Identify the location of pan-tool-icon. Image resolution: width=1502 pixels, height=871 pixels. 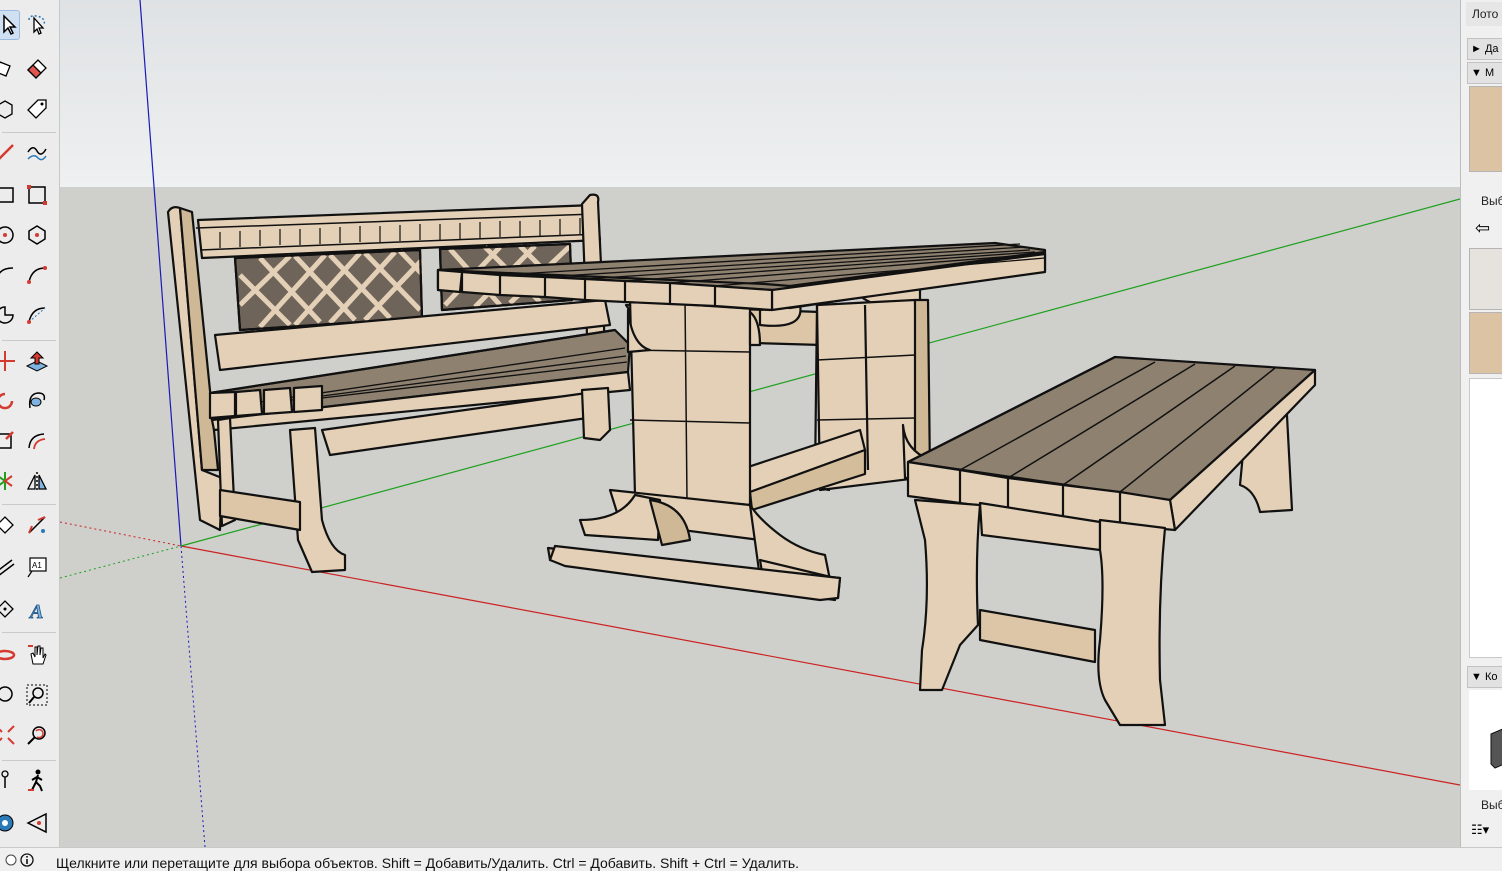
(37, 655).